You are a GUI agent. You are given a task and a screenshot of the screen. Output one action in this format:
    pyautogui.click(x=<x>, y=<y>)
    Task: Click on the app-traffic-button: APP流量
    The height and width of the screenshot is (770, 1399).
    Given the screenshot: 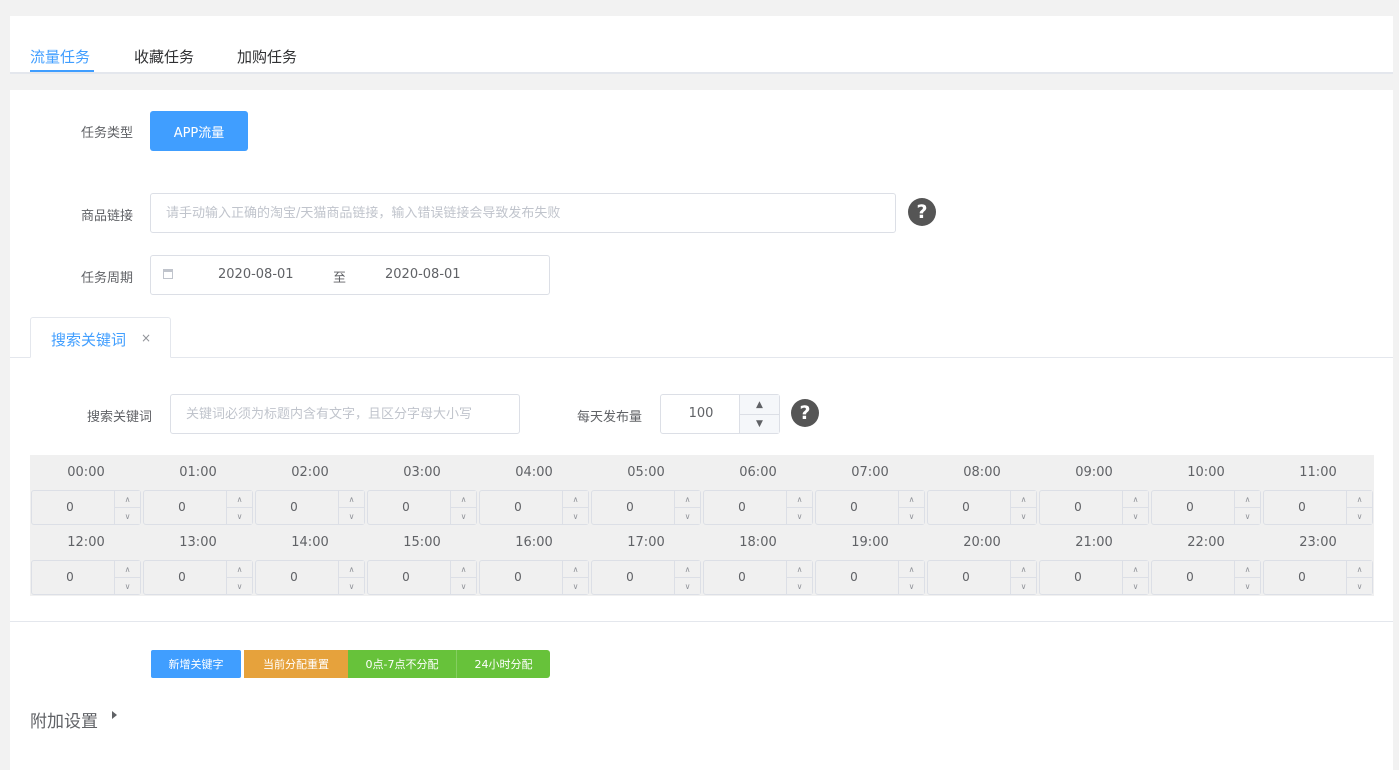 What is the action you would take?
    pyautogui.click(x=199, y=131)
    